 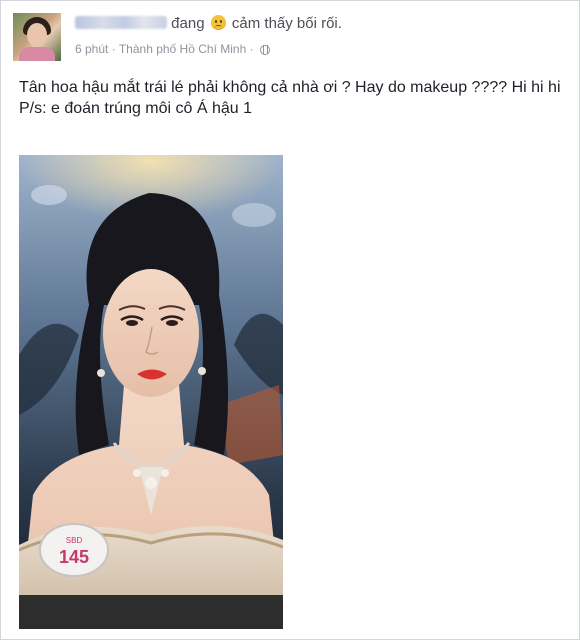 What do you see at coordinates (74, 557) in the screenshot?
I see `sash-number: 145` at bounding box center [74, 557].